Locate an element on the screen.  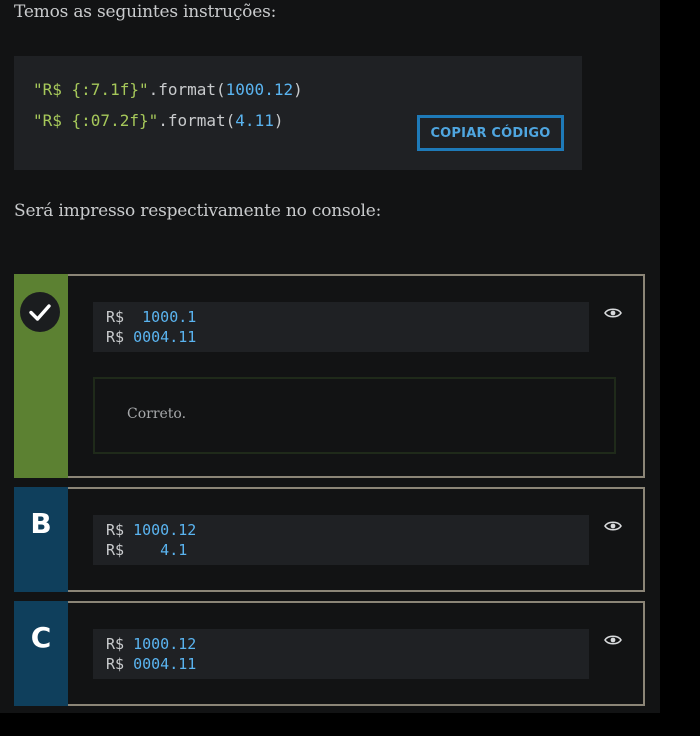
option-marker: C is located at coordinates (41, 653).